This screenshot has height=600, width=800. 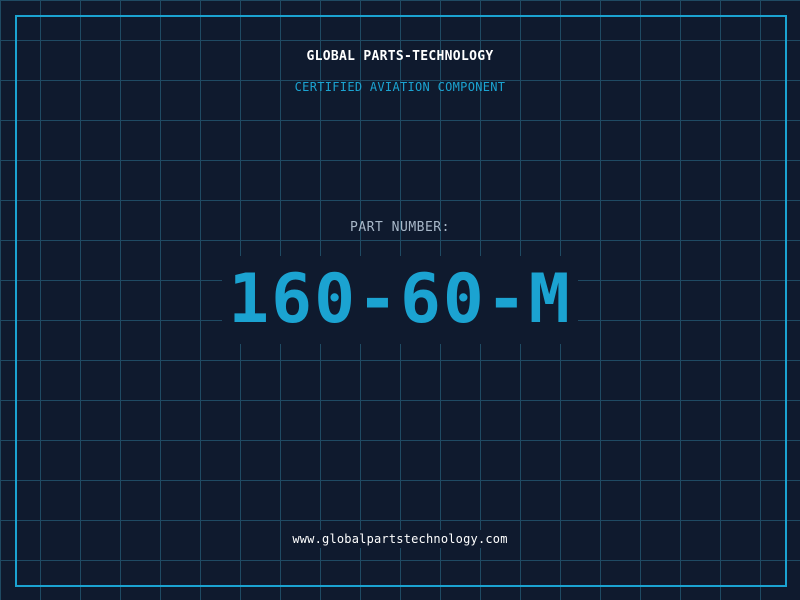 I want to click on certification-subtitle: CERTIFIED AVIATION COMPONENT, so click(x=400, y=87).